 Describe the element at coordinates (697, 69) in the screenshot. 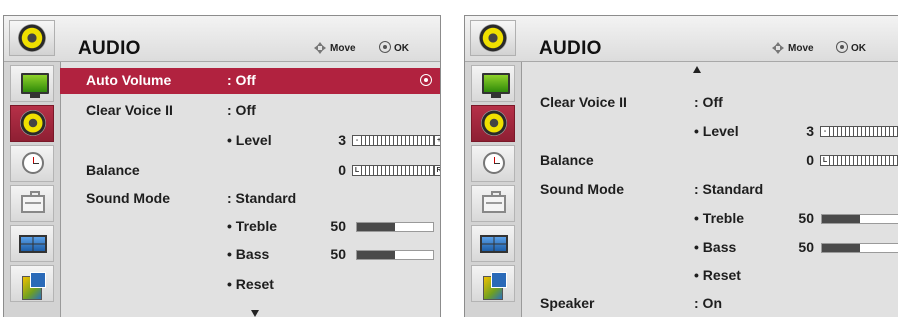

I see `scroll-up-arrow-icon` at that location.